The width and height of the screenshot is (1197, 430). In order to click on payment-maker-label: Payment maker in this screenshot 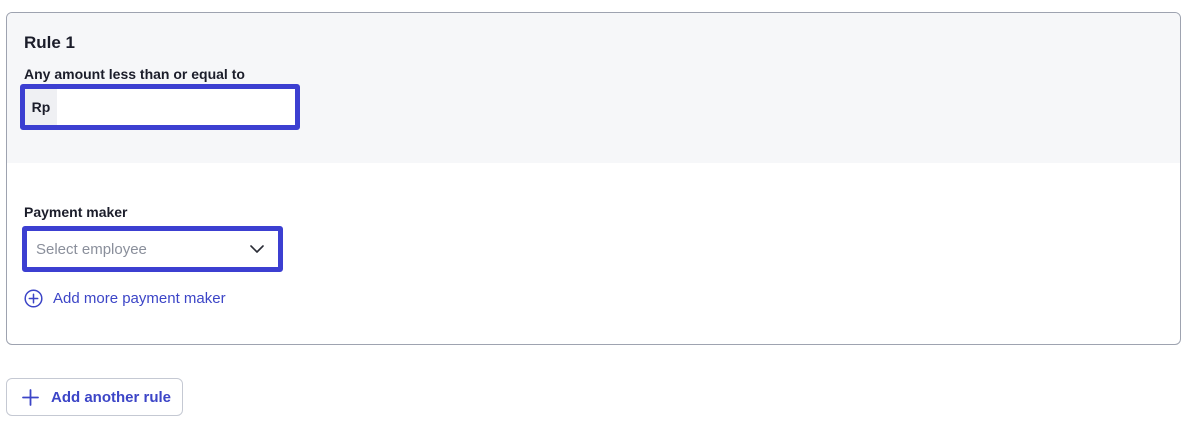, I will do `click(76, 212)`.